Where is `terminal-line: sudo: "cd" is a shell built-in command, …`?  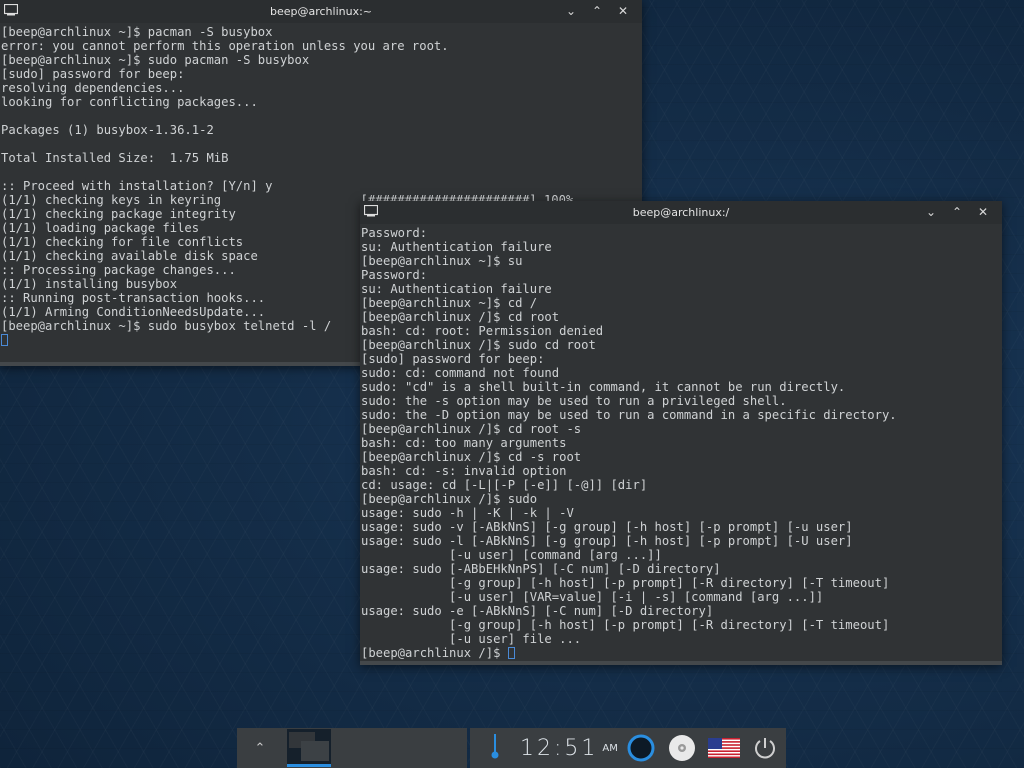 terminal-line: sudo: "cd" is a shell built-in command, … is located at coordinates (603, 387).